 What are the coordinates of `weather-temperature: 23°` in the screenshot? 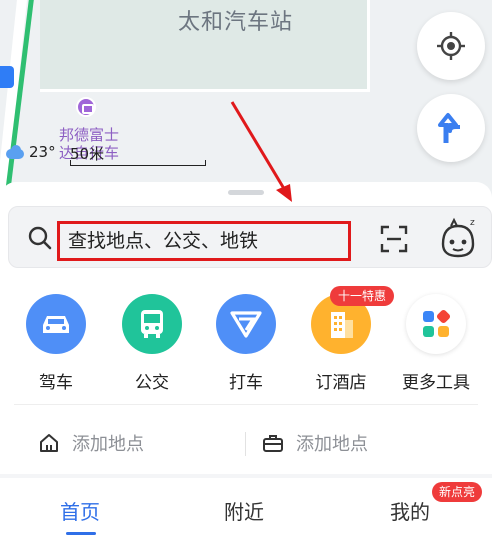 It's located at (42, 152).